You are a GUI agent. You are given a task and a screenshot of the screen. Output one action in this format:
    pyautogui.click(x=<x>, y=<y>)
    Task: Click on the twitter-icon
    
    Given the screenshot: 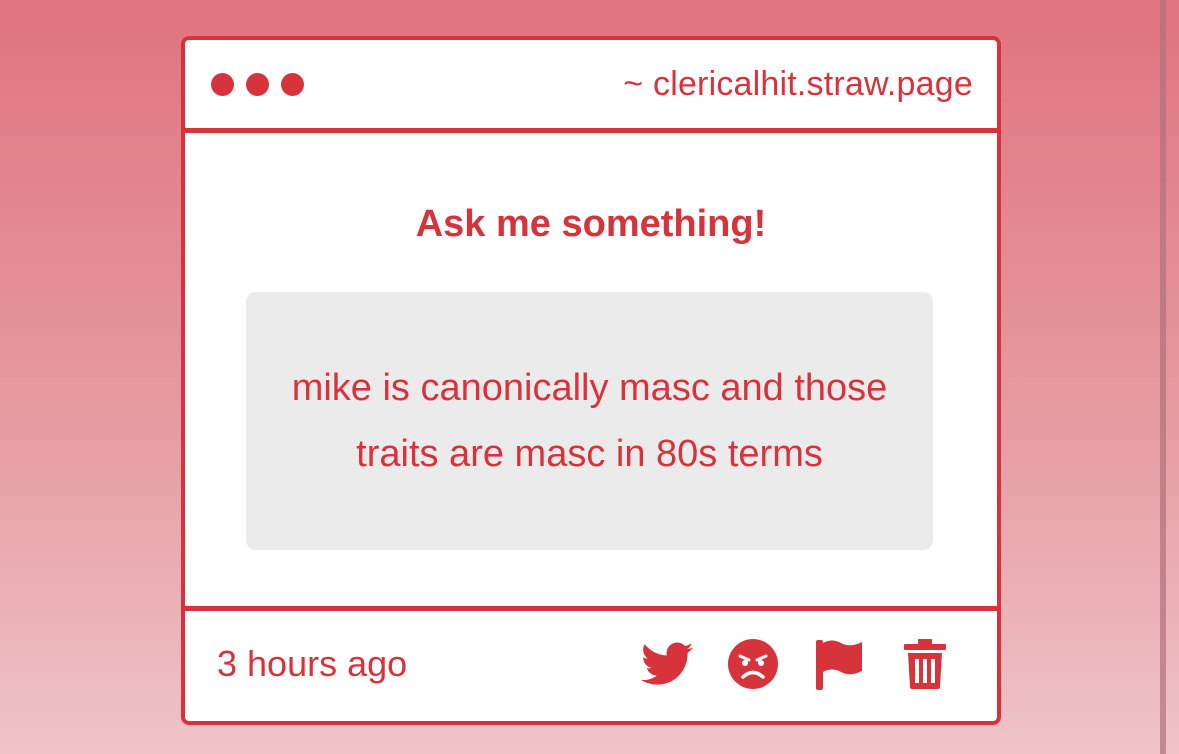 What is the action you would take?
    pyautogui.click(x=667, y=664)
    